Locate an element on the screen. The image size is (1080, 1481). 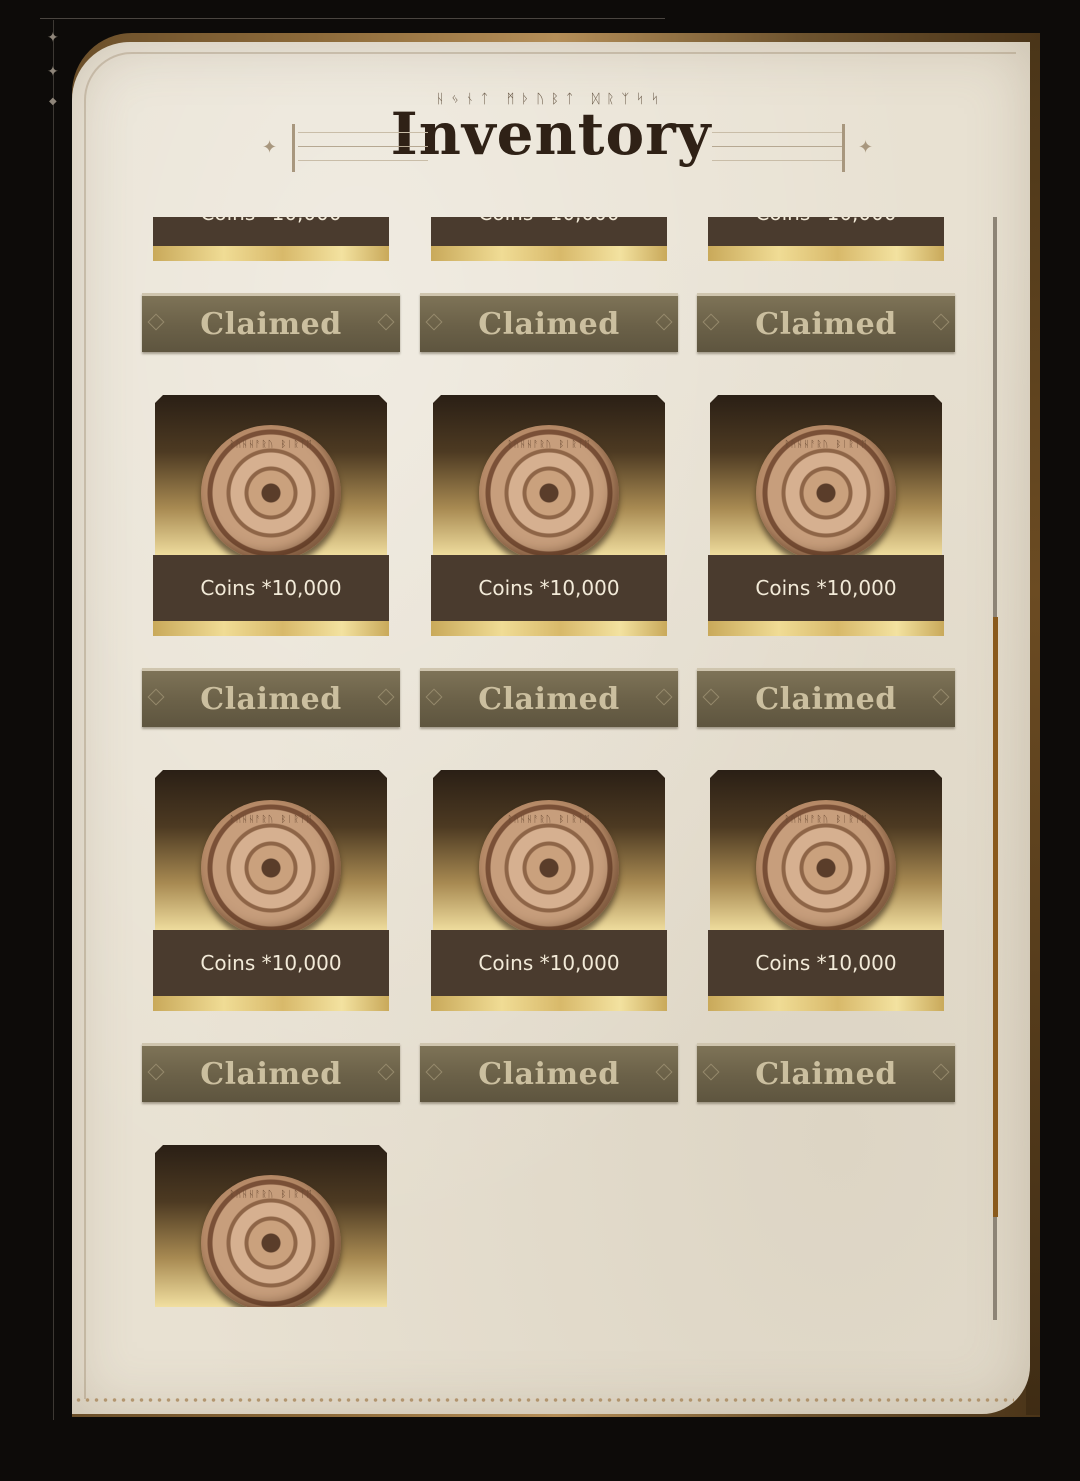
scrollbar-thumb is located at coordinates (995, 917).